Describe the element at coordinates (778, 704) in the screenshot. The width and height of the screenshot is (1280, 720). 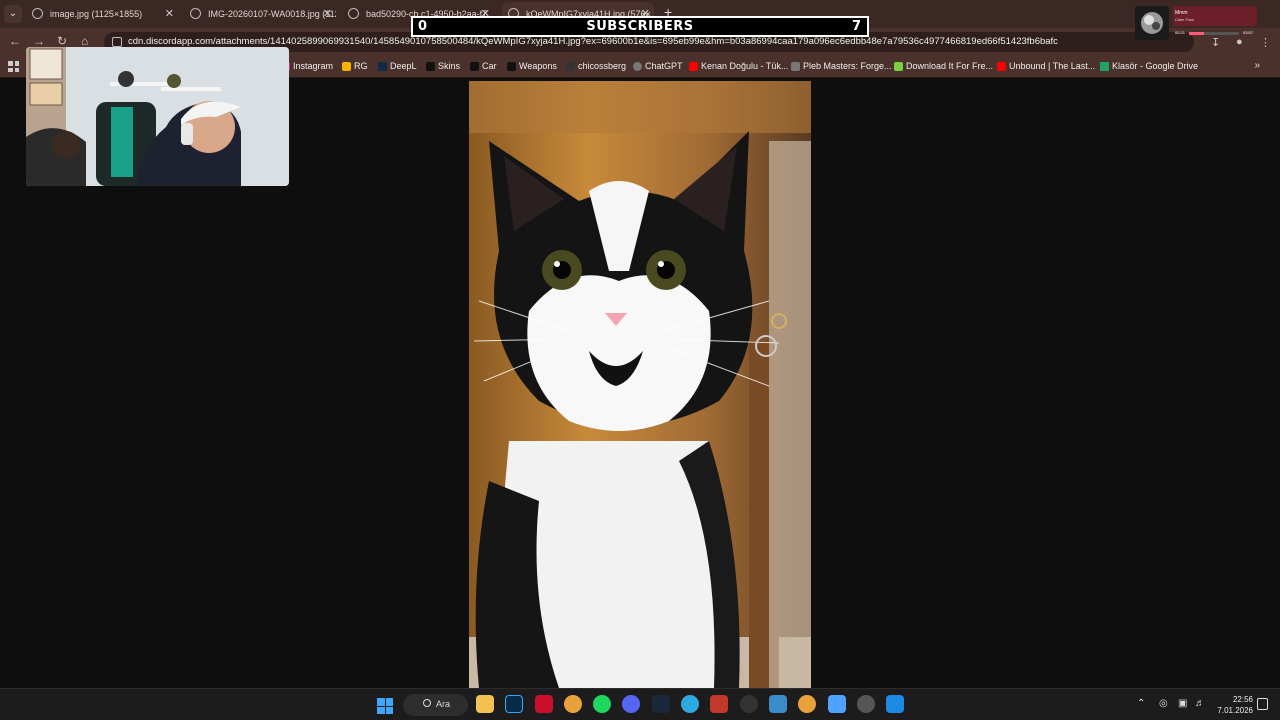
I see `game-launcher-icon` at that location.